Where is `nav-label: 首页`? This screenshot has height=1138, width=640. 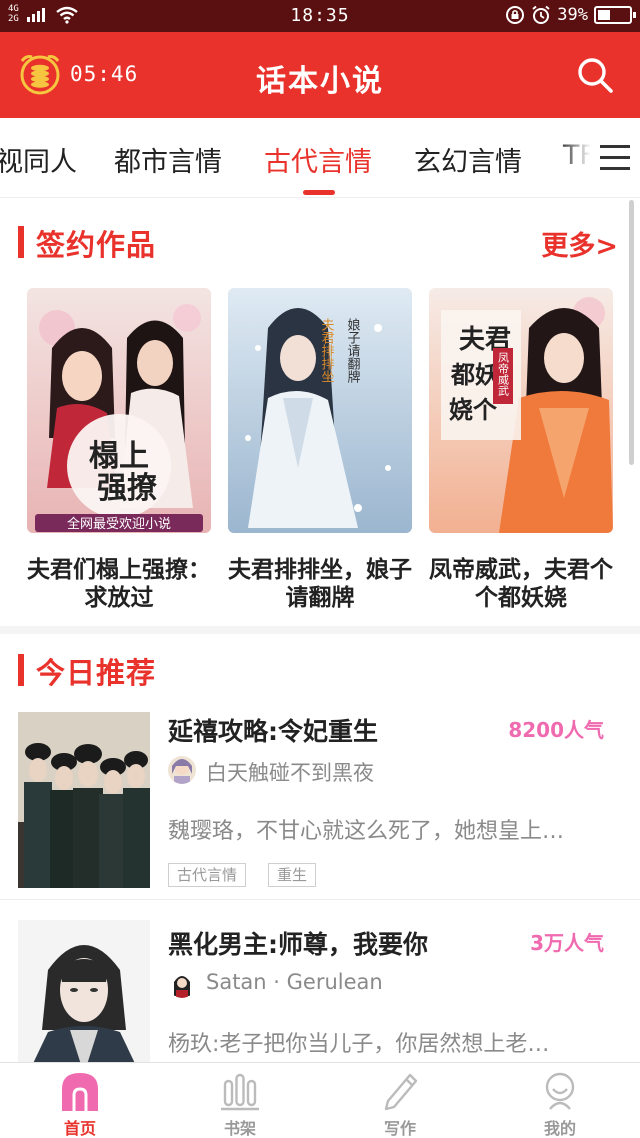 nav-label: 首页 is located at coordinates (79, 1128).